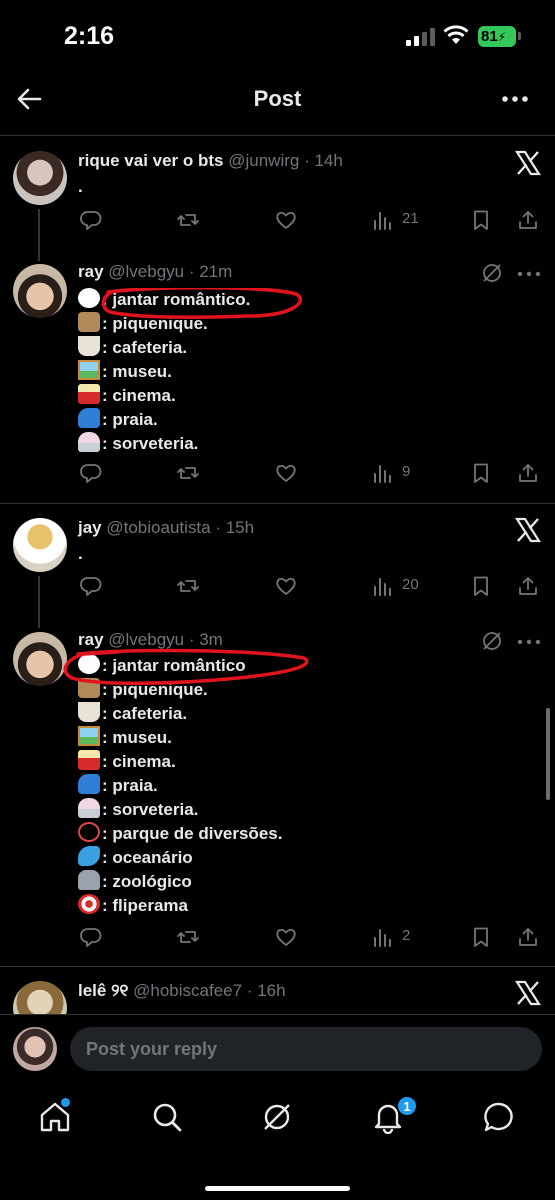  I want to click on tweet-header: lelê ୨୧ @hobiscafee7 · 16h, so click(182, 991).